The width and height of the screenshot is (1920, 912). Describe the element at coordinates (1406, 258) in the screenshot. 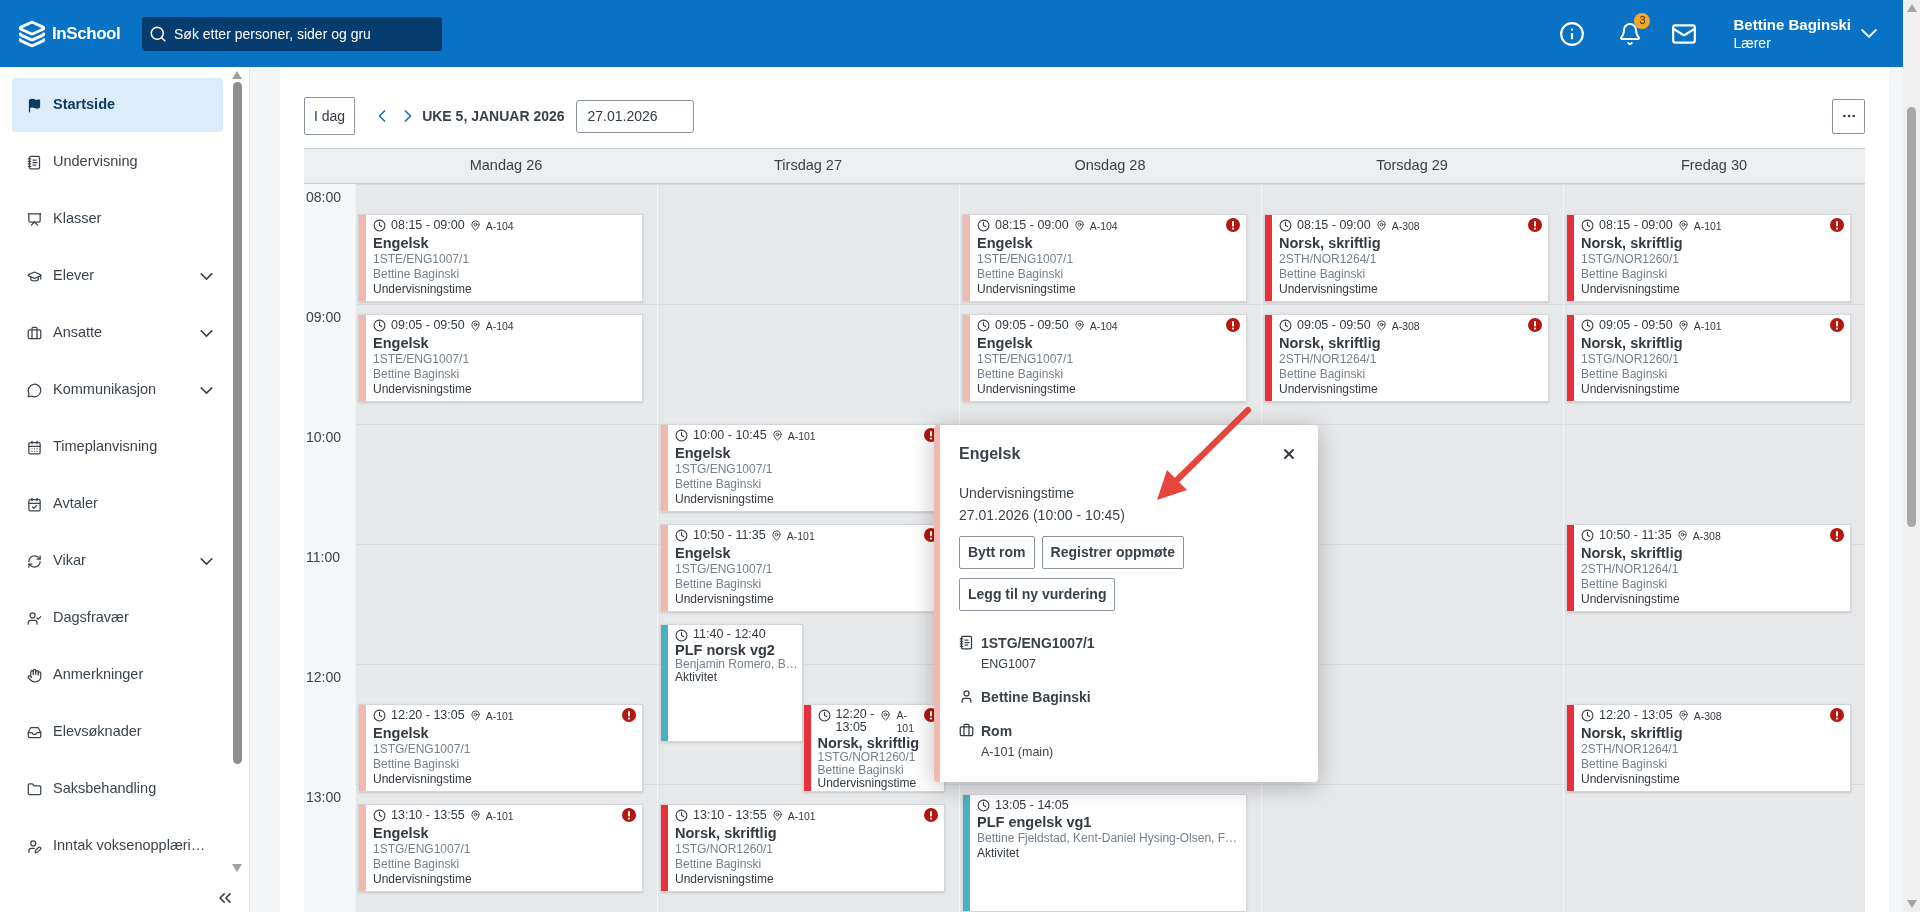

I see `event-card: 08:15 - 09:00 A-308 Norsk, skriftlig 2STH/NOR1264/1 Bettine Baginski Undervisningstime` at that location.